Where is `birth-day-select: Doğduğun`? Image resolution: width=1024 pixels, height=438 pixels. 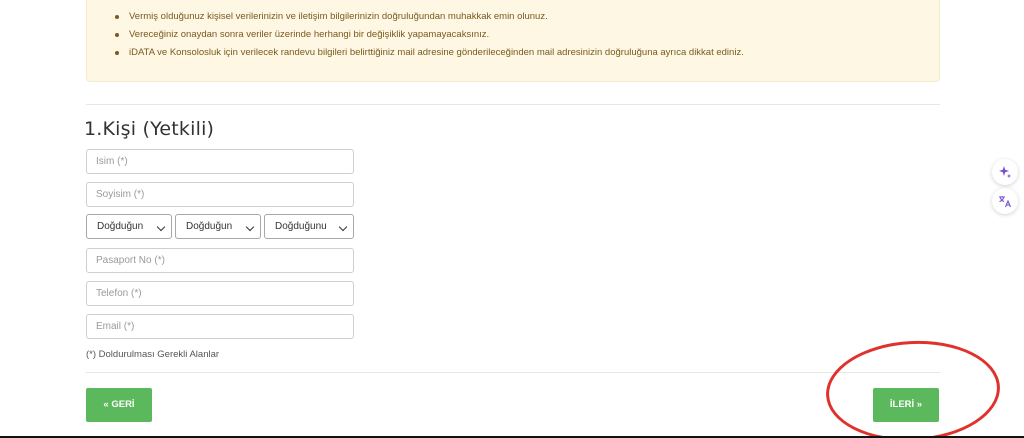
birth-day-select: Doğduğun is located at coordinates (129, 226).